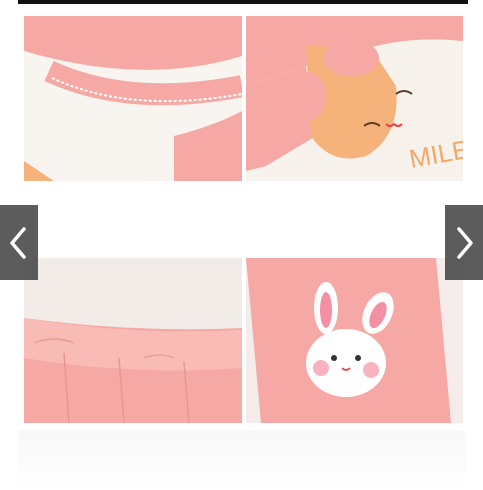 The width and height of the screenshot is (483, 490). I want to click on top-divider, so click(243, 2).